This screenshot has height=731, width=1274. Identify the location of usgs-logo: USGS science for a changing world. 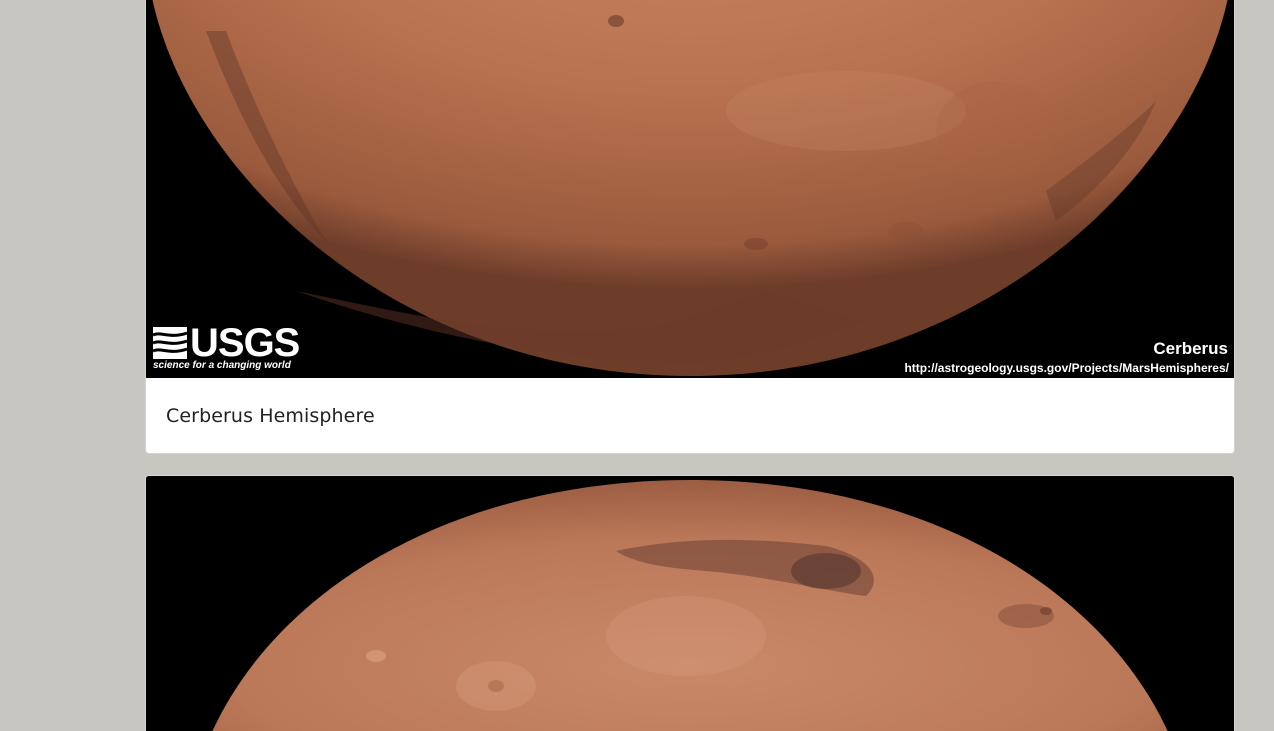
(226, 348).